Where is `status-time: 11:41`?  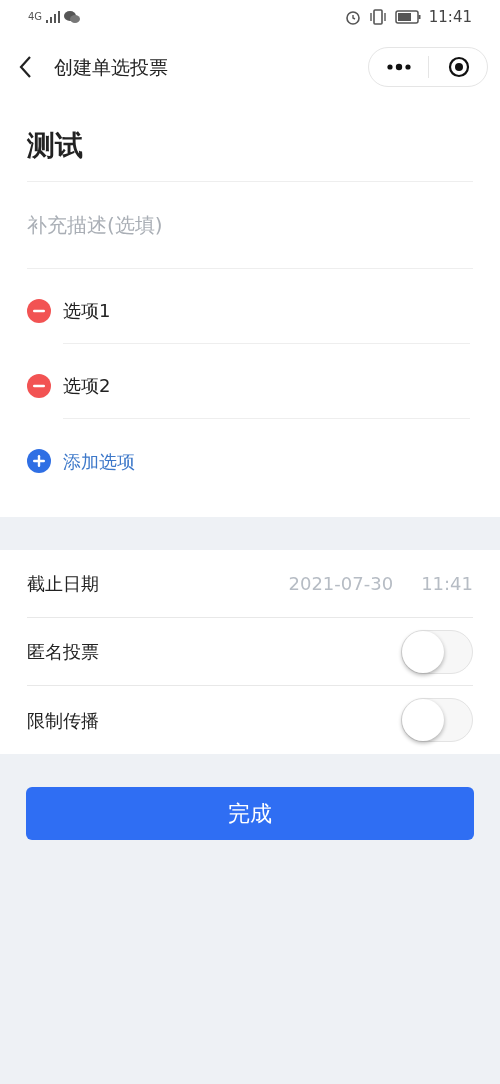
status-time: 11:41 is located at coordinates (450, 17).